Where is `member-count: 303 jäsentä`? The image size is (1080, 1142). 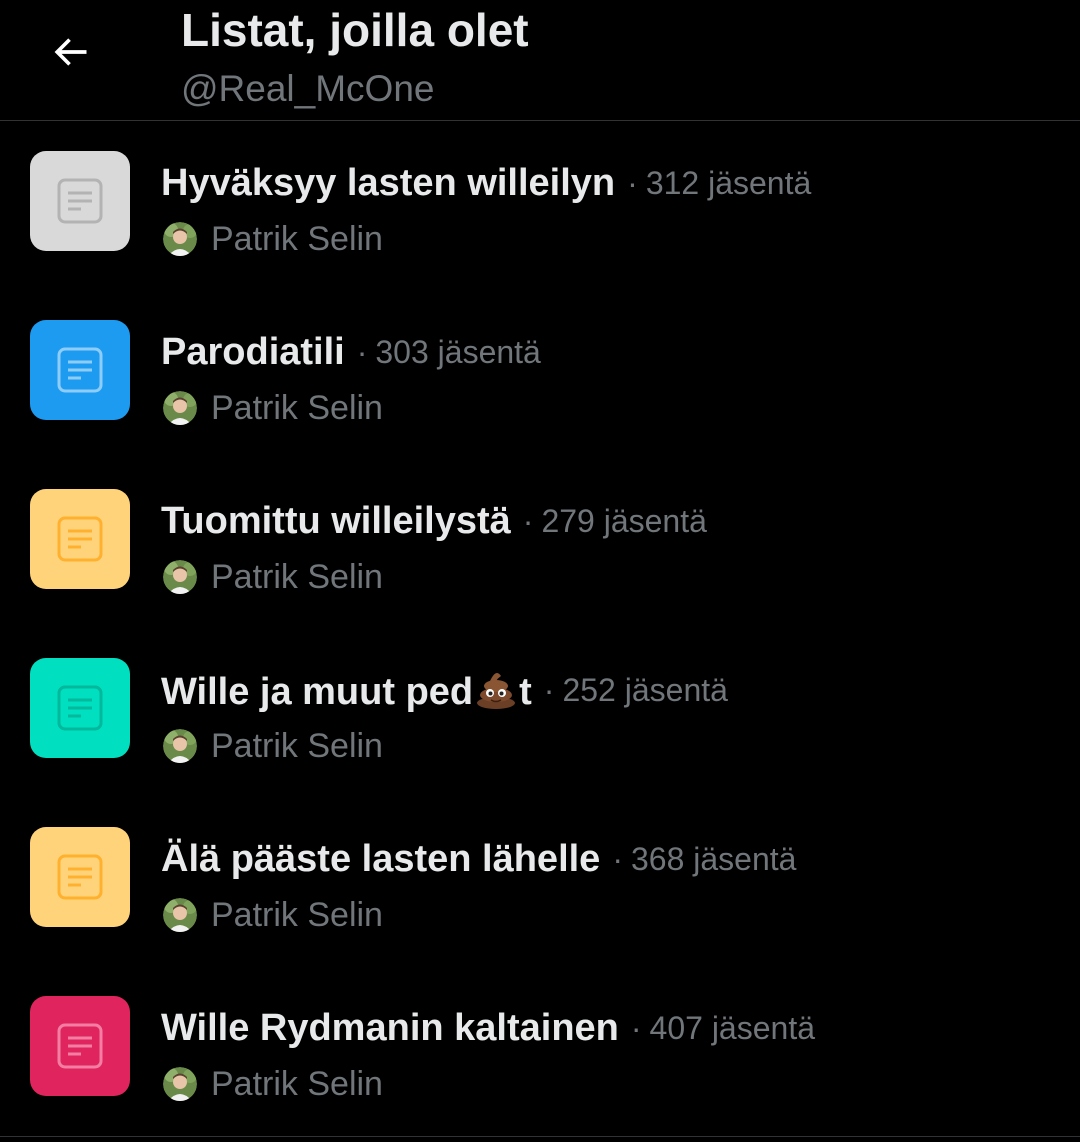 member-count: 303 jäsentä is located at coordinates (458, 351).